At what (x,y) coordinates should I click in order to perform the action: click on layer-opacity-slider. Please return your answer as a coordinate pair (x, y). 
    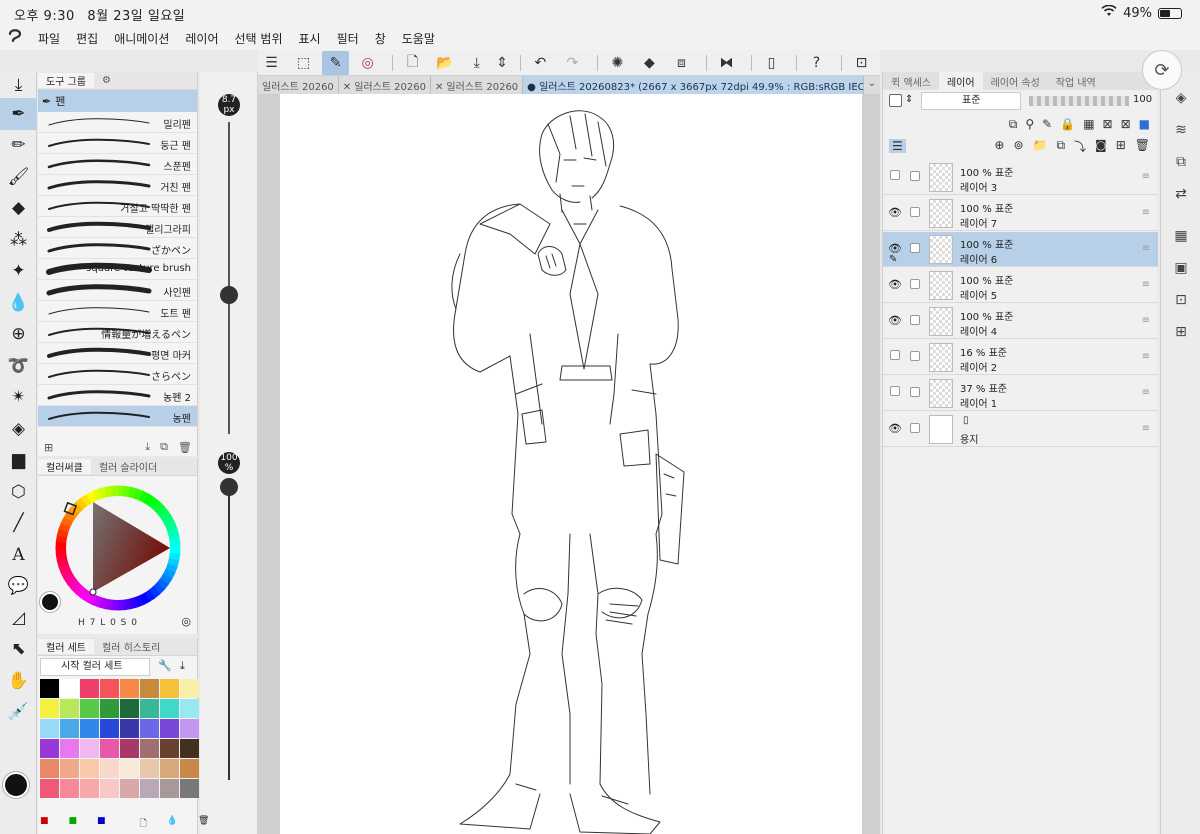
    Looking at the image, I should click on (1079, 101).